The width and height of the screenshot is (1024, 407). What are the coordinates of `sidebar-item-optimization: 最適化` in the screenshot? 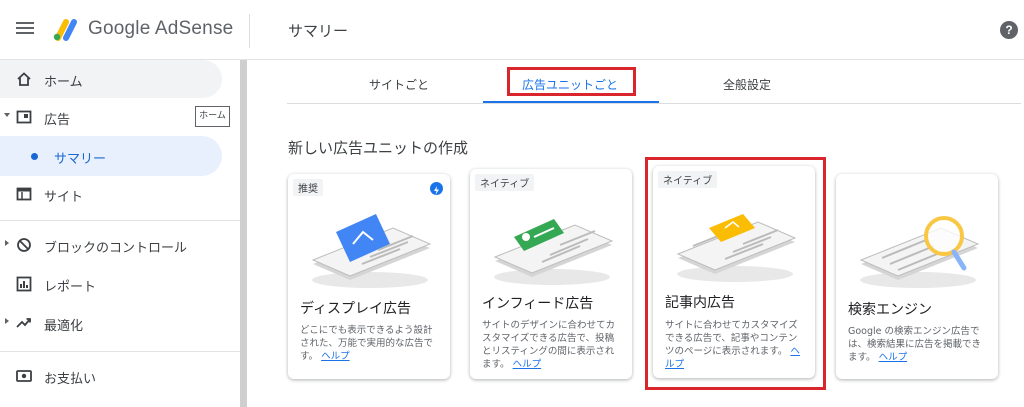 It's located at (120, 323).